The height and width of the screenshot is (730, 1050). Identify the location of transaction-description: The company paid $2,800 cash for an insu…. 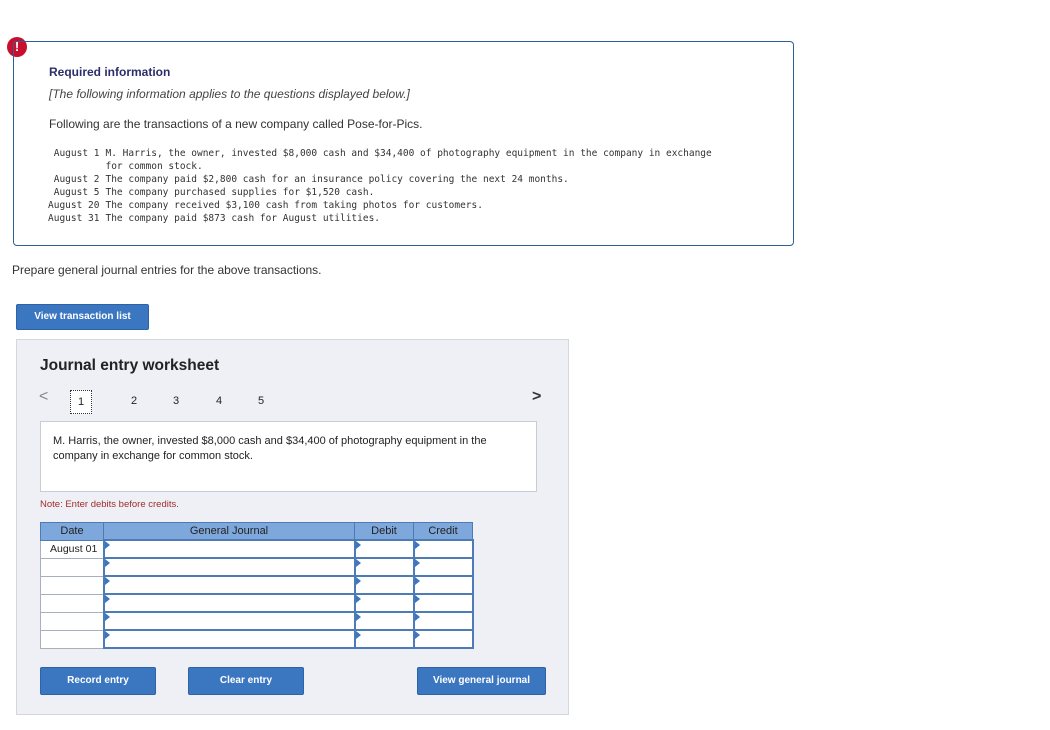
(337, 179).